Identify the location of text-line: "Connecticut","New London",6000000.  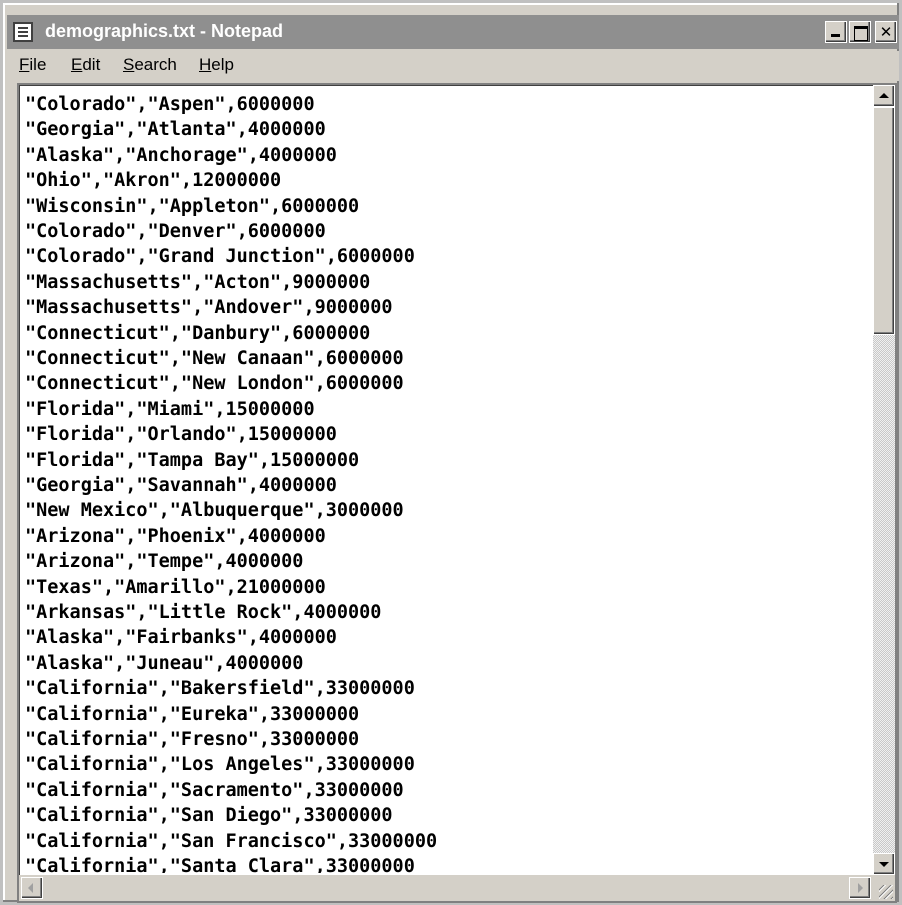
(214, 384).